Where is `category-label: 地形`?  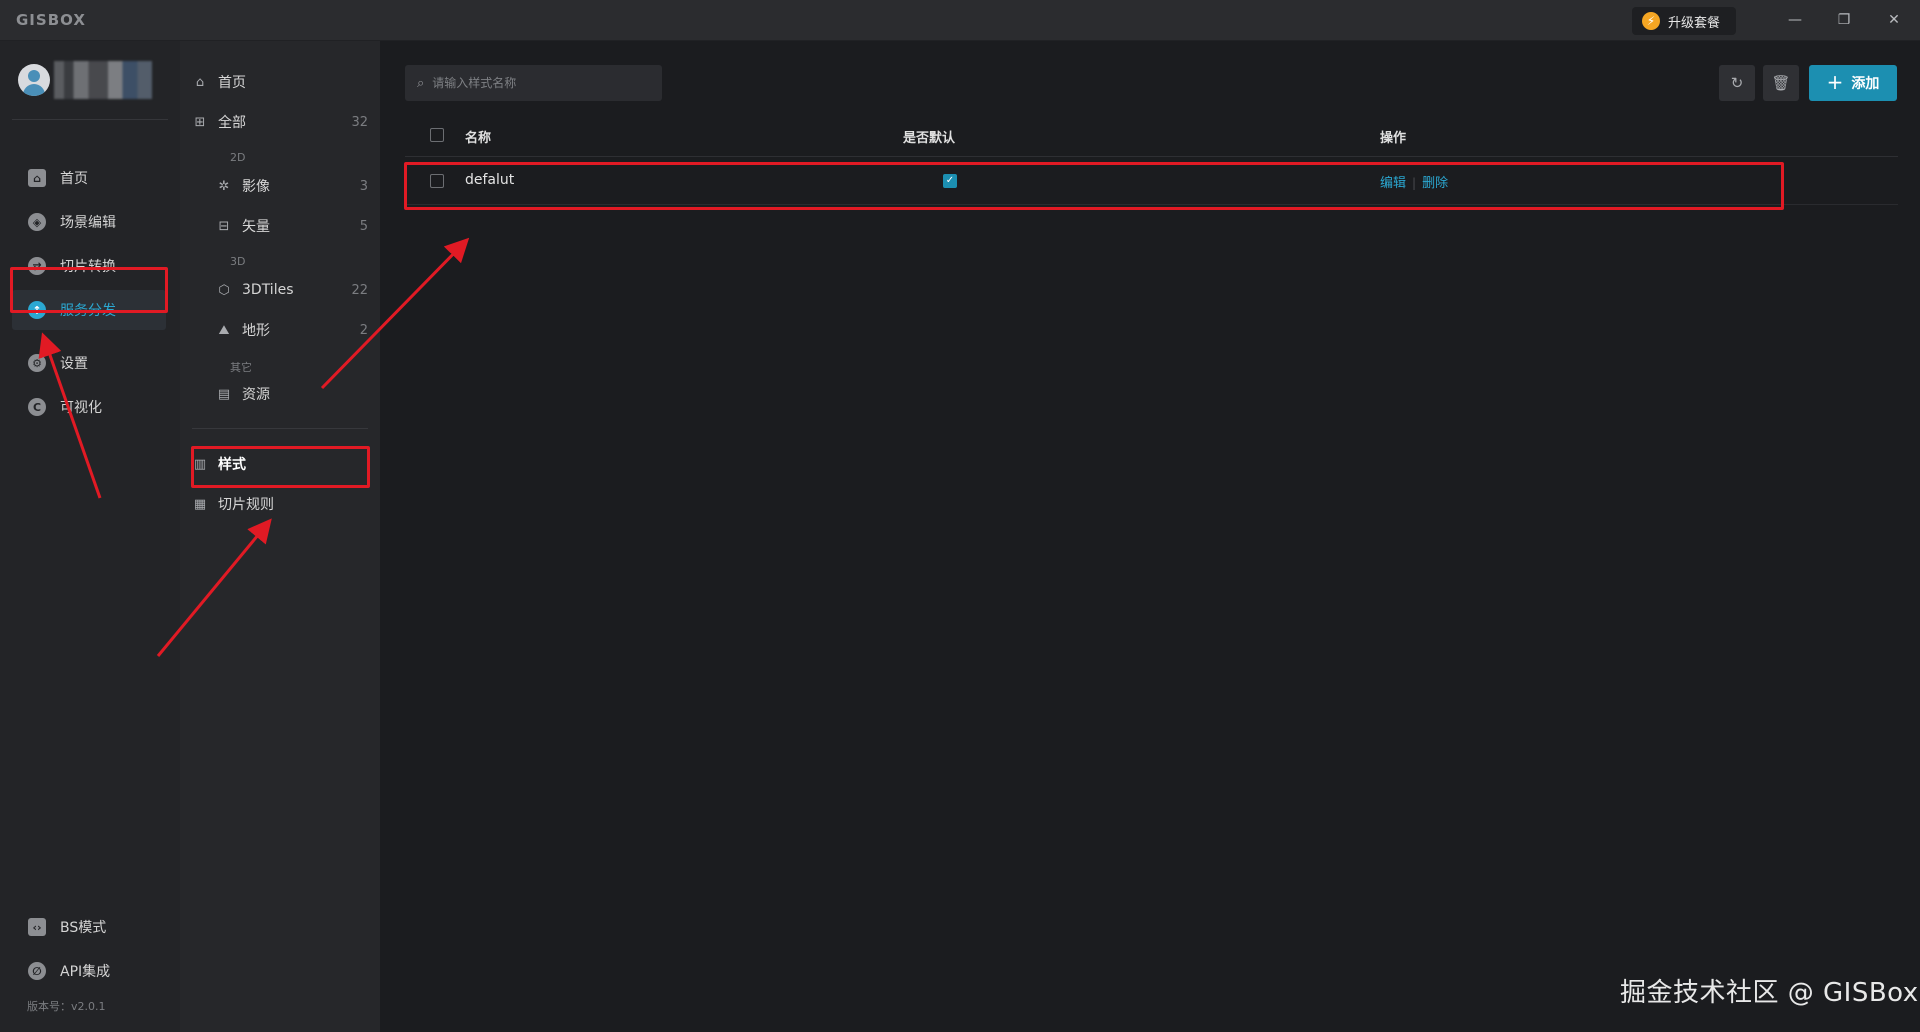 category-label: 地形 is located at coordinates (256, 331).